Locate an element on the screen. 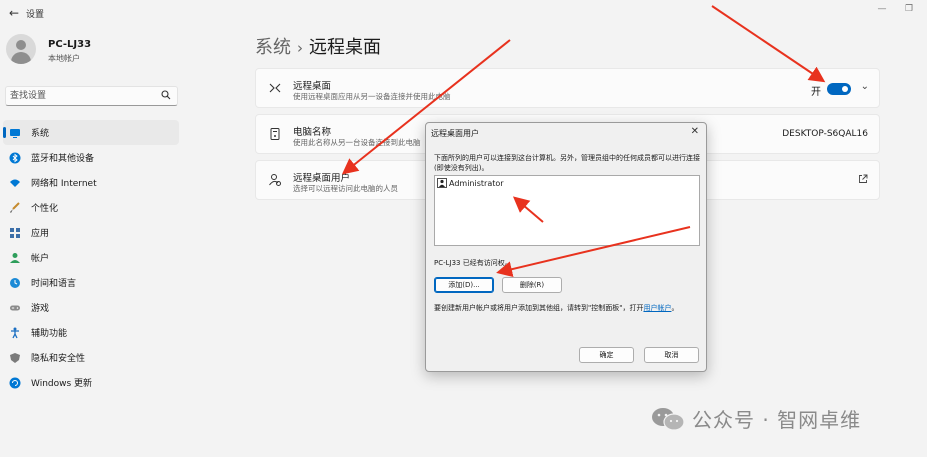  profile-account-type: 本地帐户 is located at coordinates (64, 58).